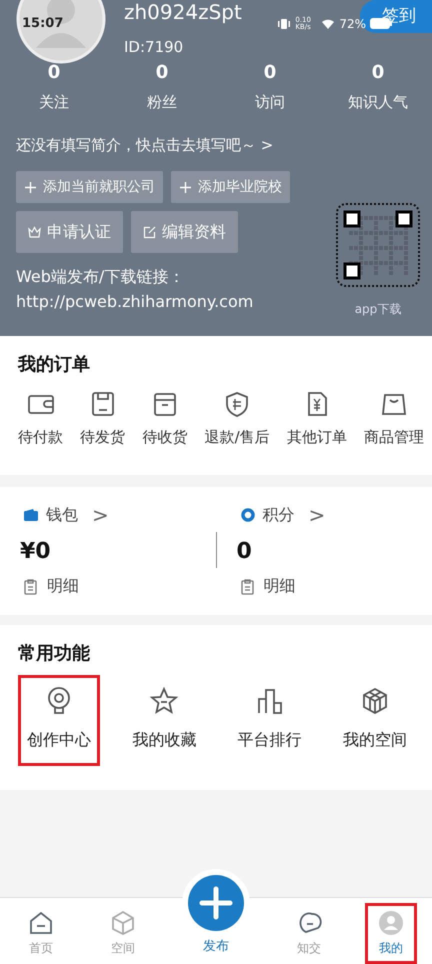 This screenshot has height=964, width=432. I want to click on wallet-icon, so click(31, 515).